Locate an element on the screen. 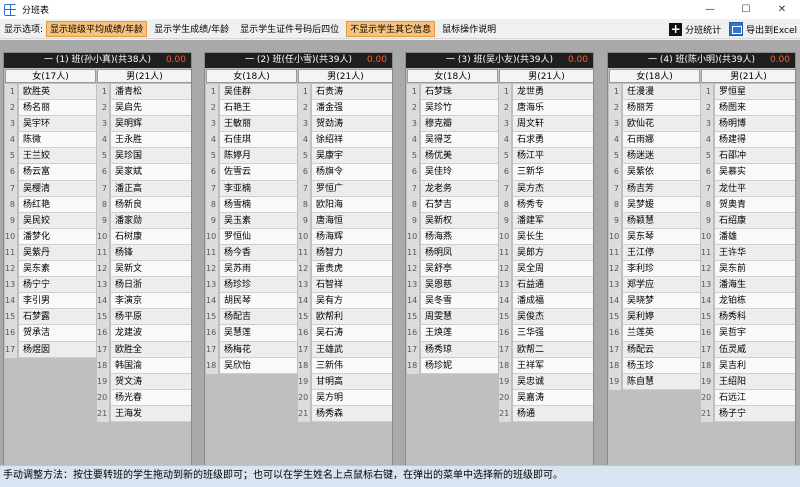  student-name: 吴石涛 is located at coordinates (352, 333).